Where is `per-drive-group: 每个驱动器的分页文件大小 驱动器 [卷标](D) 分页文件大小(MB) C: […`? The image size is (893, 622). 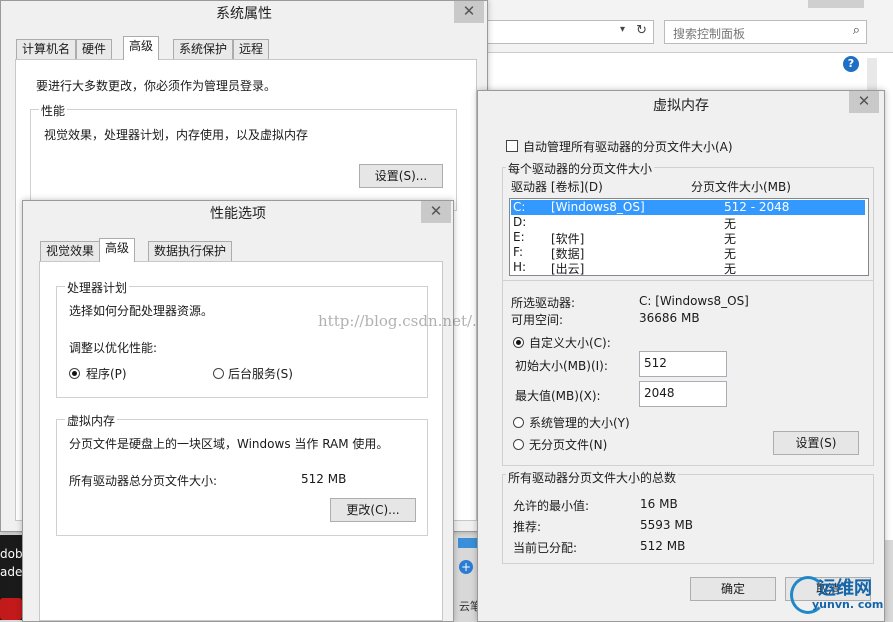 per-drive-group: 每个驱动器的分页文件大小 驱动器 [卷标](D) 分页文件大小(MB) C: [… is located at coordinates (688, 220).